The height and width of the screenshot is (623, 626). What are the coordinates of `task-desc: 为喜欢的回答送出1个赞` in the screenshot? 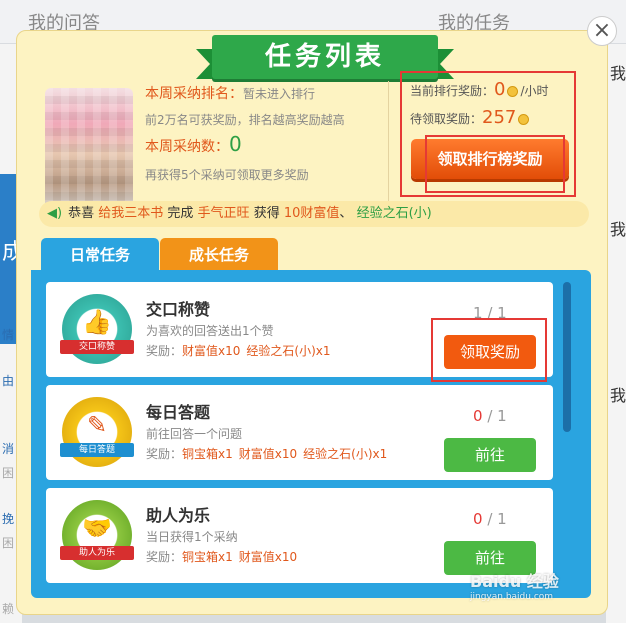 It's located at (210, 331).